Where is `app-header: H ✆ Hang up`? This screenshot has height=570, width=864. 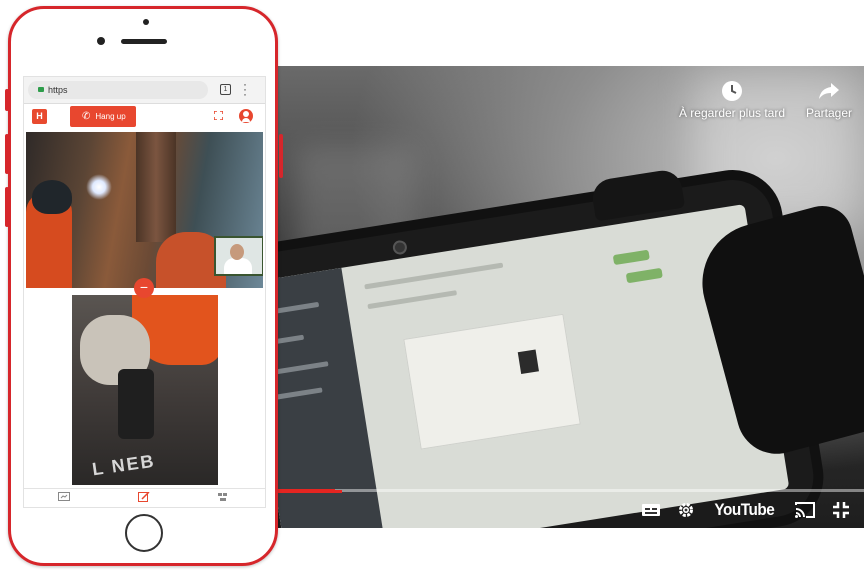
app-header: H ✆ Hang up is located at coordinates (144, 117).